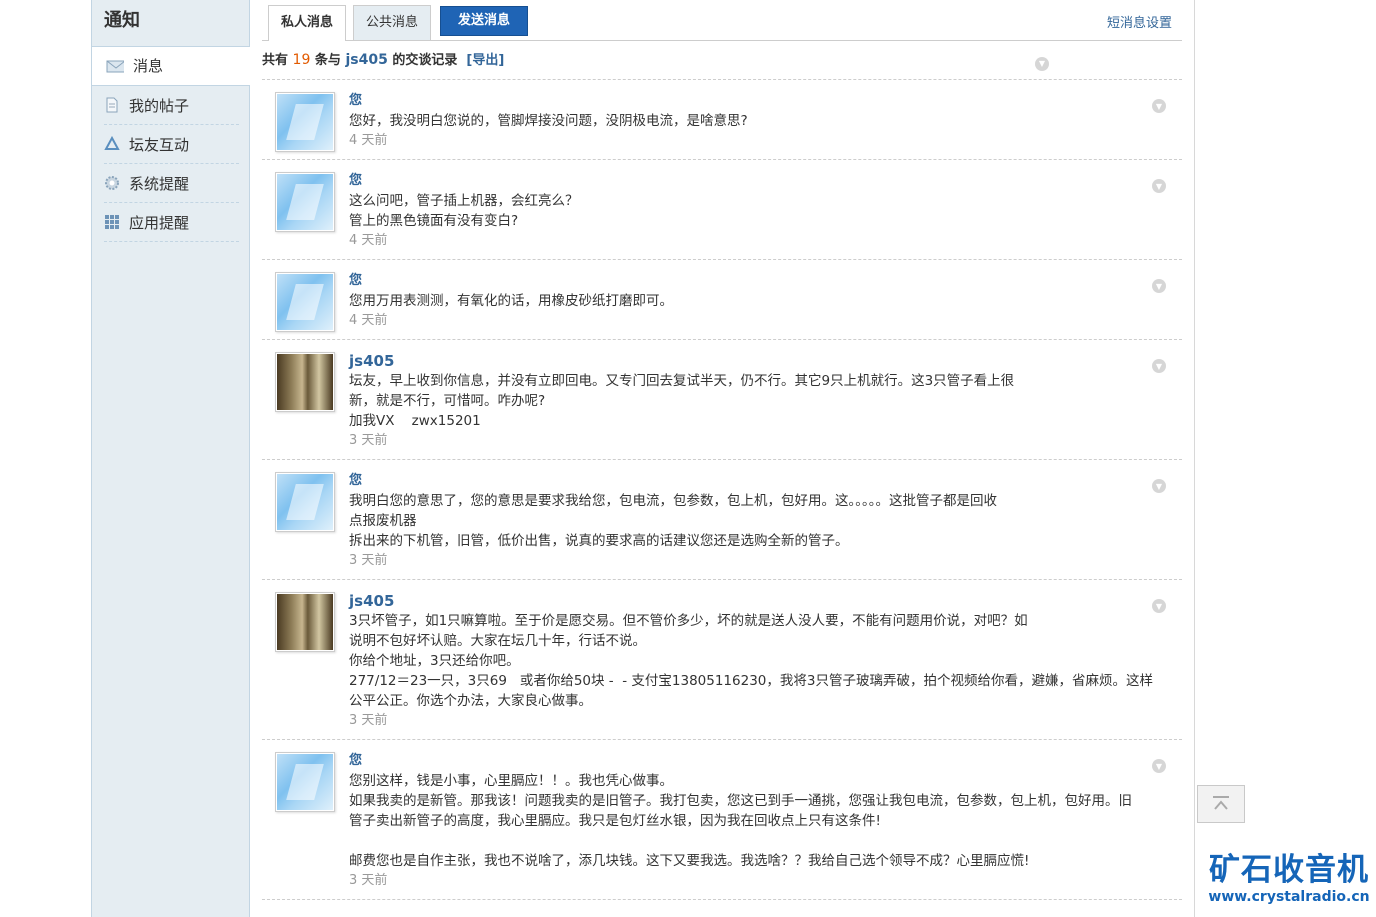 This screenshot has height=917, width=1376. Describe the element at coordinates (722, 299) in the screenshot. I see `message-item: 您您用万用表测测，有氧化的话，用橡皮砂纸打磨即可。 4 天前 ▼` at that location.